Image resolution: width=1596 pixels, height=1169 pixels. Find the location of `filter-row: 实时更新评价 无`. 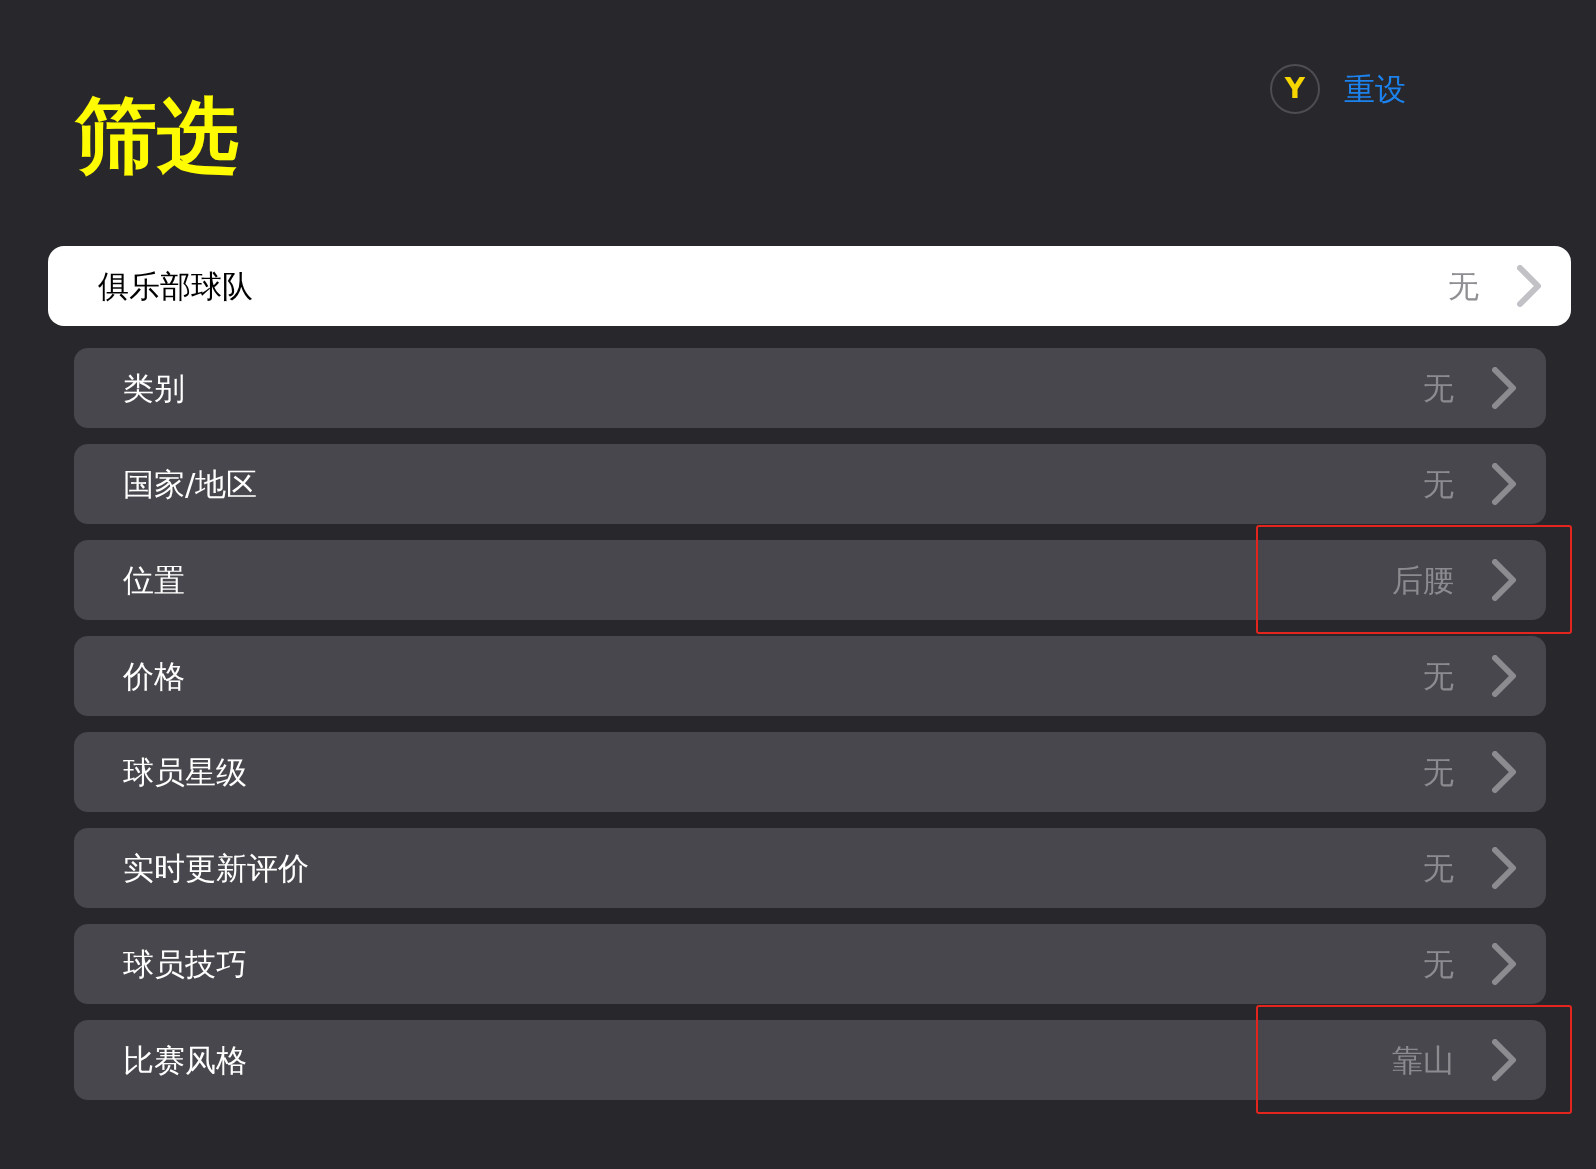

filter-row: 实时更新评价 无 is located at coordinates (810, 868).